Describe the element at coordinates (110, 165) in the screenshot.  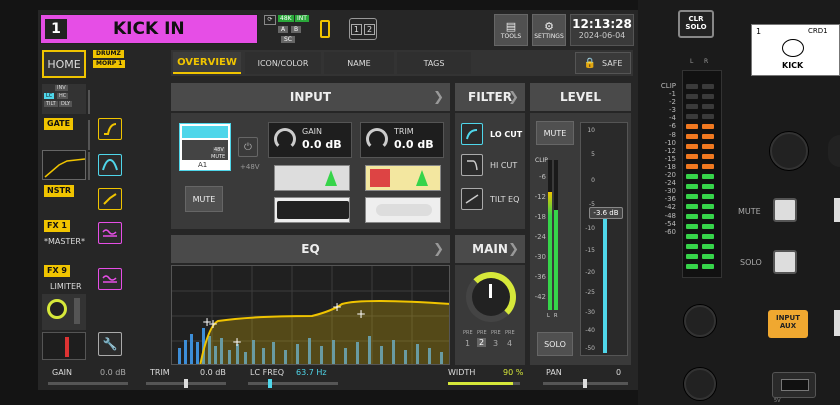
I see `eq-icon` at that location.